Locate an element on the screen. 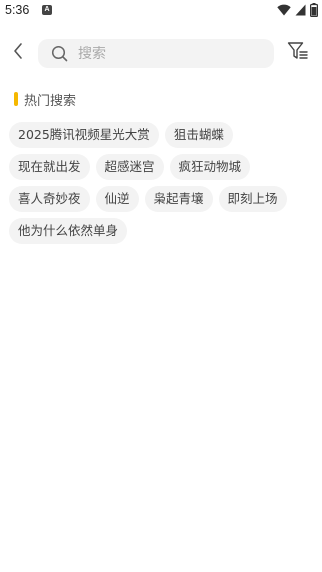  chevron-left-icon is located at coordinates (18, 53).